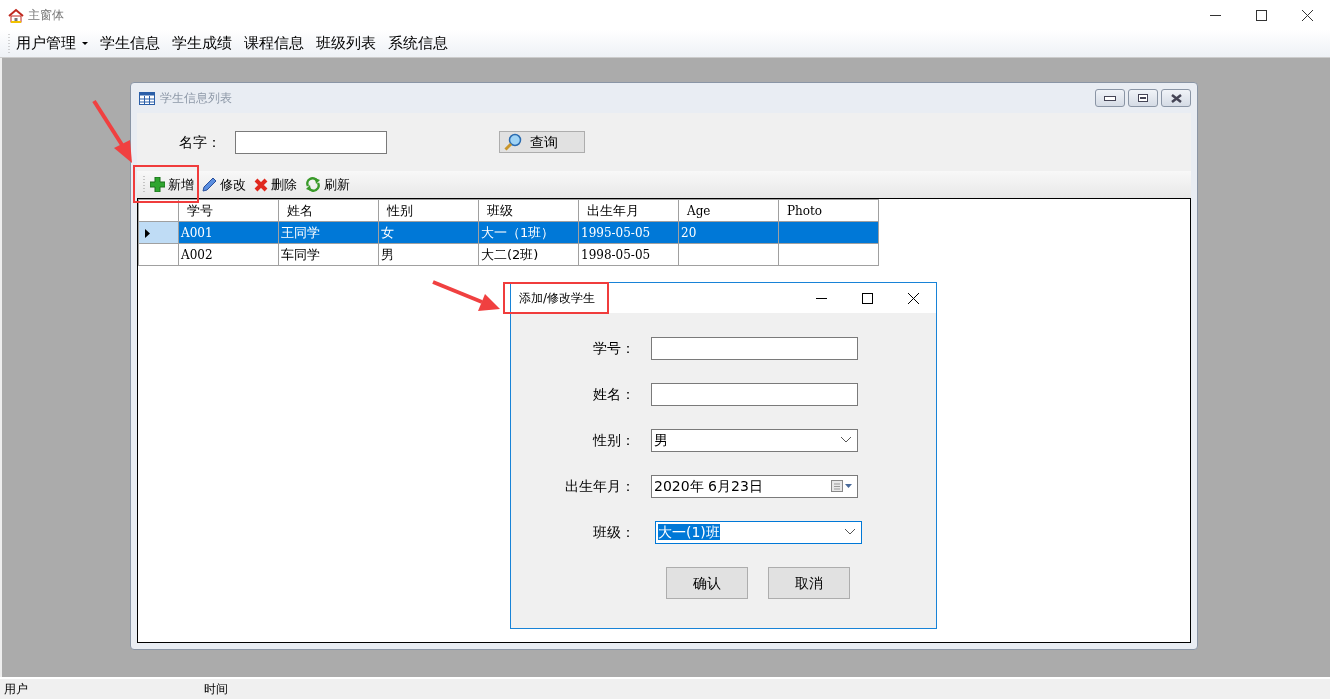 This screenshot has width=1330, height=699. What do you see at coordinates (809, 583) in the screenshot?
I see `dialog-button: 取消` at bounding box center [809, 583].